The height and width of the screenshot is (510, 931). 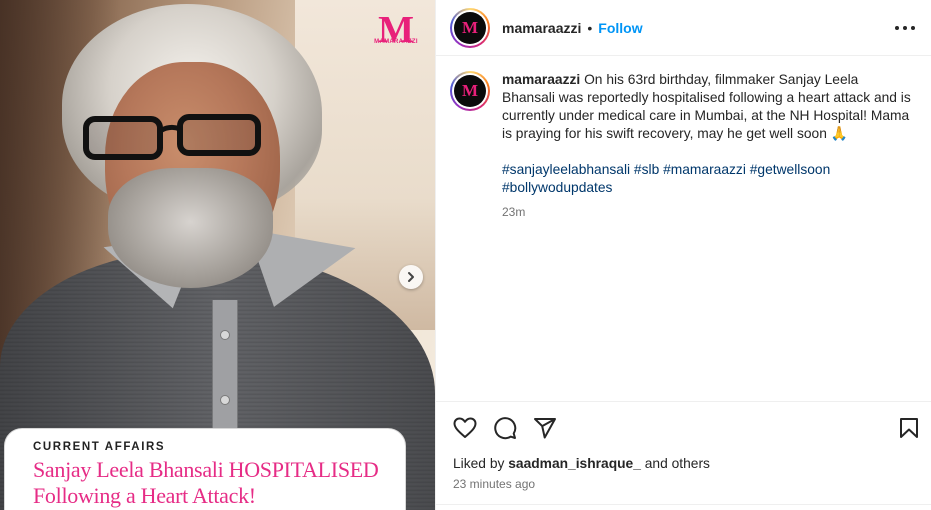 What do you see at coordinates (172, 137) in the screenshot?
I see `glasses` at bounding box center [172, 137].